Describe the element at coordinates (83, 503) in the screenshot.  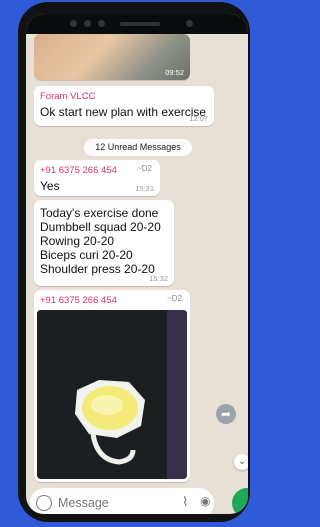
I see `message-input: Message` at that location.